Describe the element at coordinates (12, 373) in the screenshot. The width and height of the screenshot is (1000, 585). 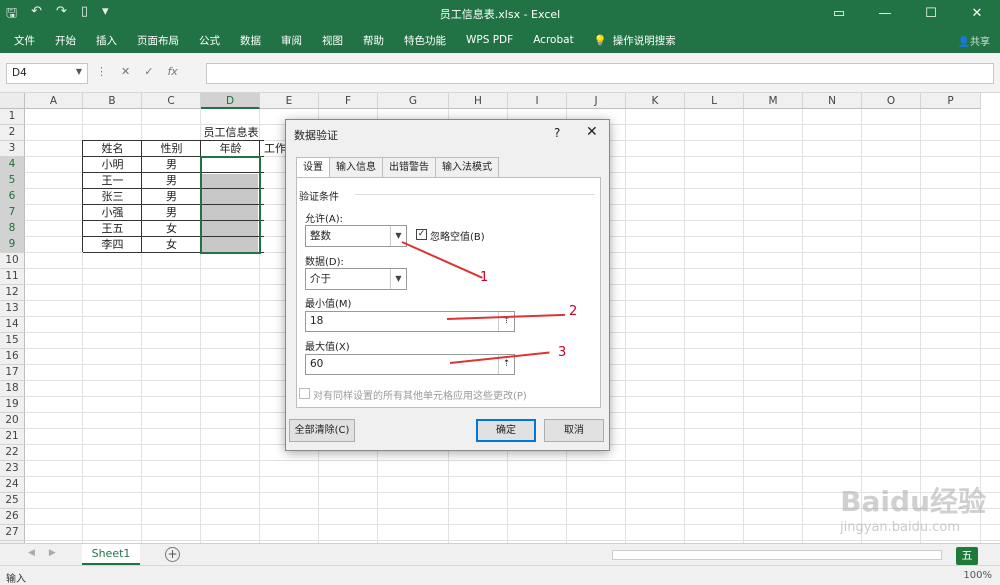
I see `row-header: 17` at that location.